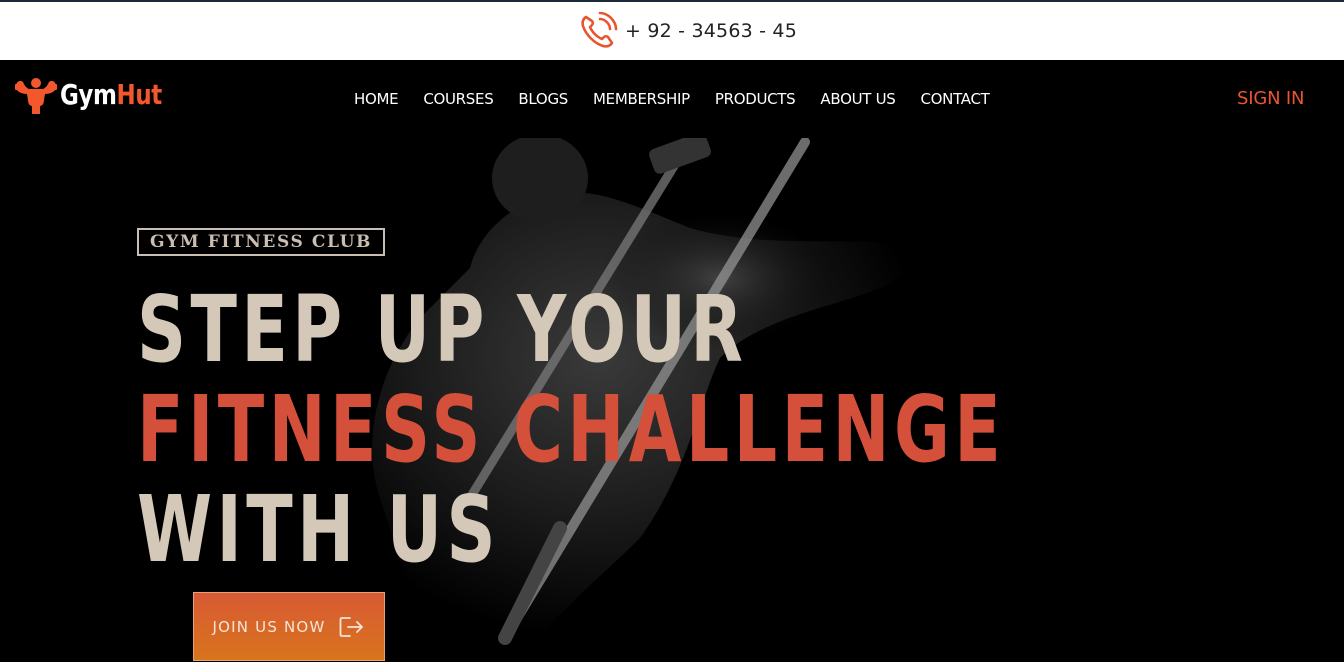 The image size is (1344, 662). What do you see at coordinates (711, 31) in the screenshot?
I see `phone-number: + 92 - 34563 - 45` at bounding box center [711, 31].